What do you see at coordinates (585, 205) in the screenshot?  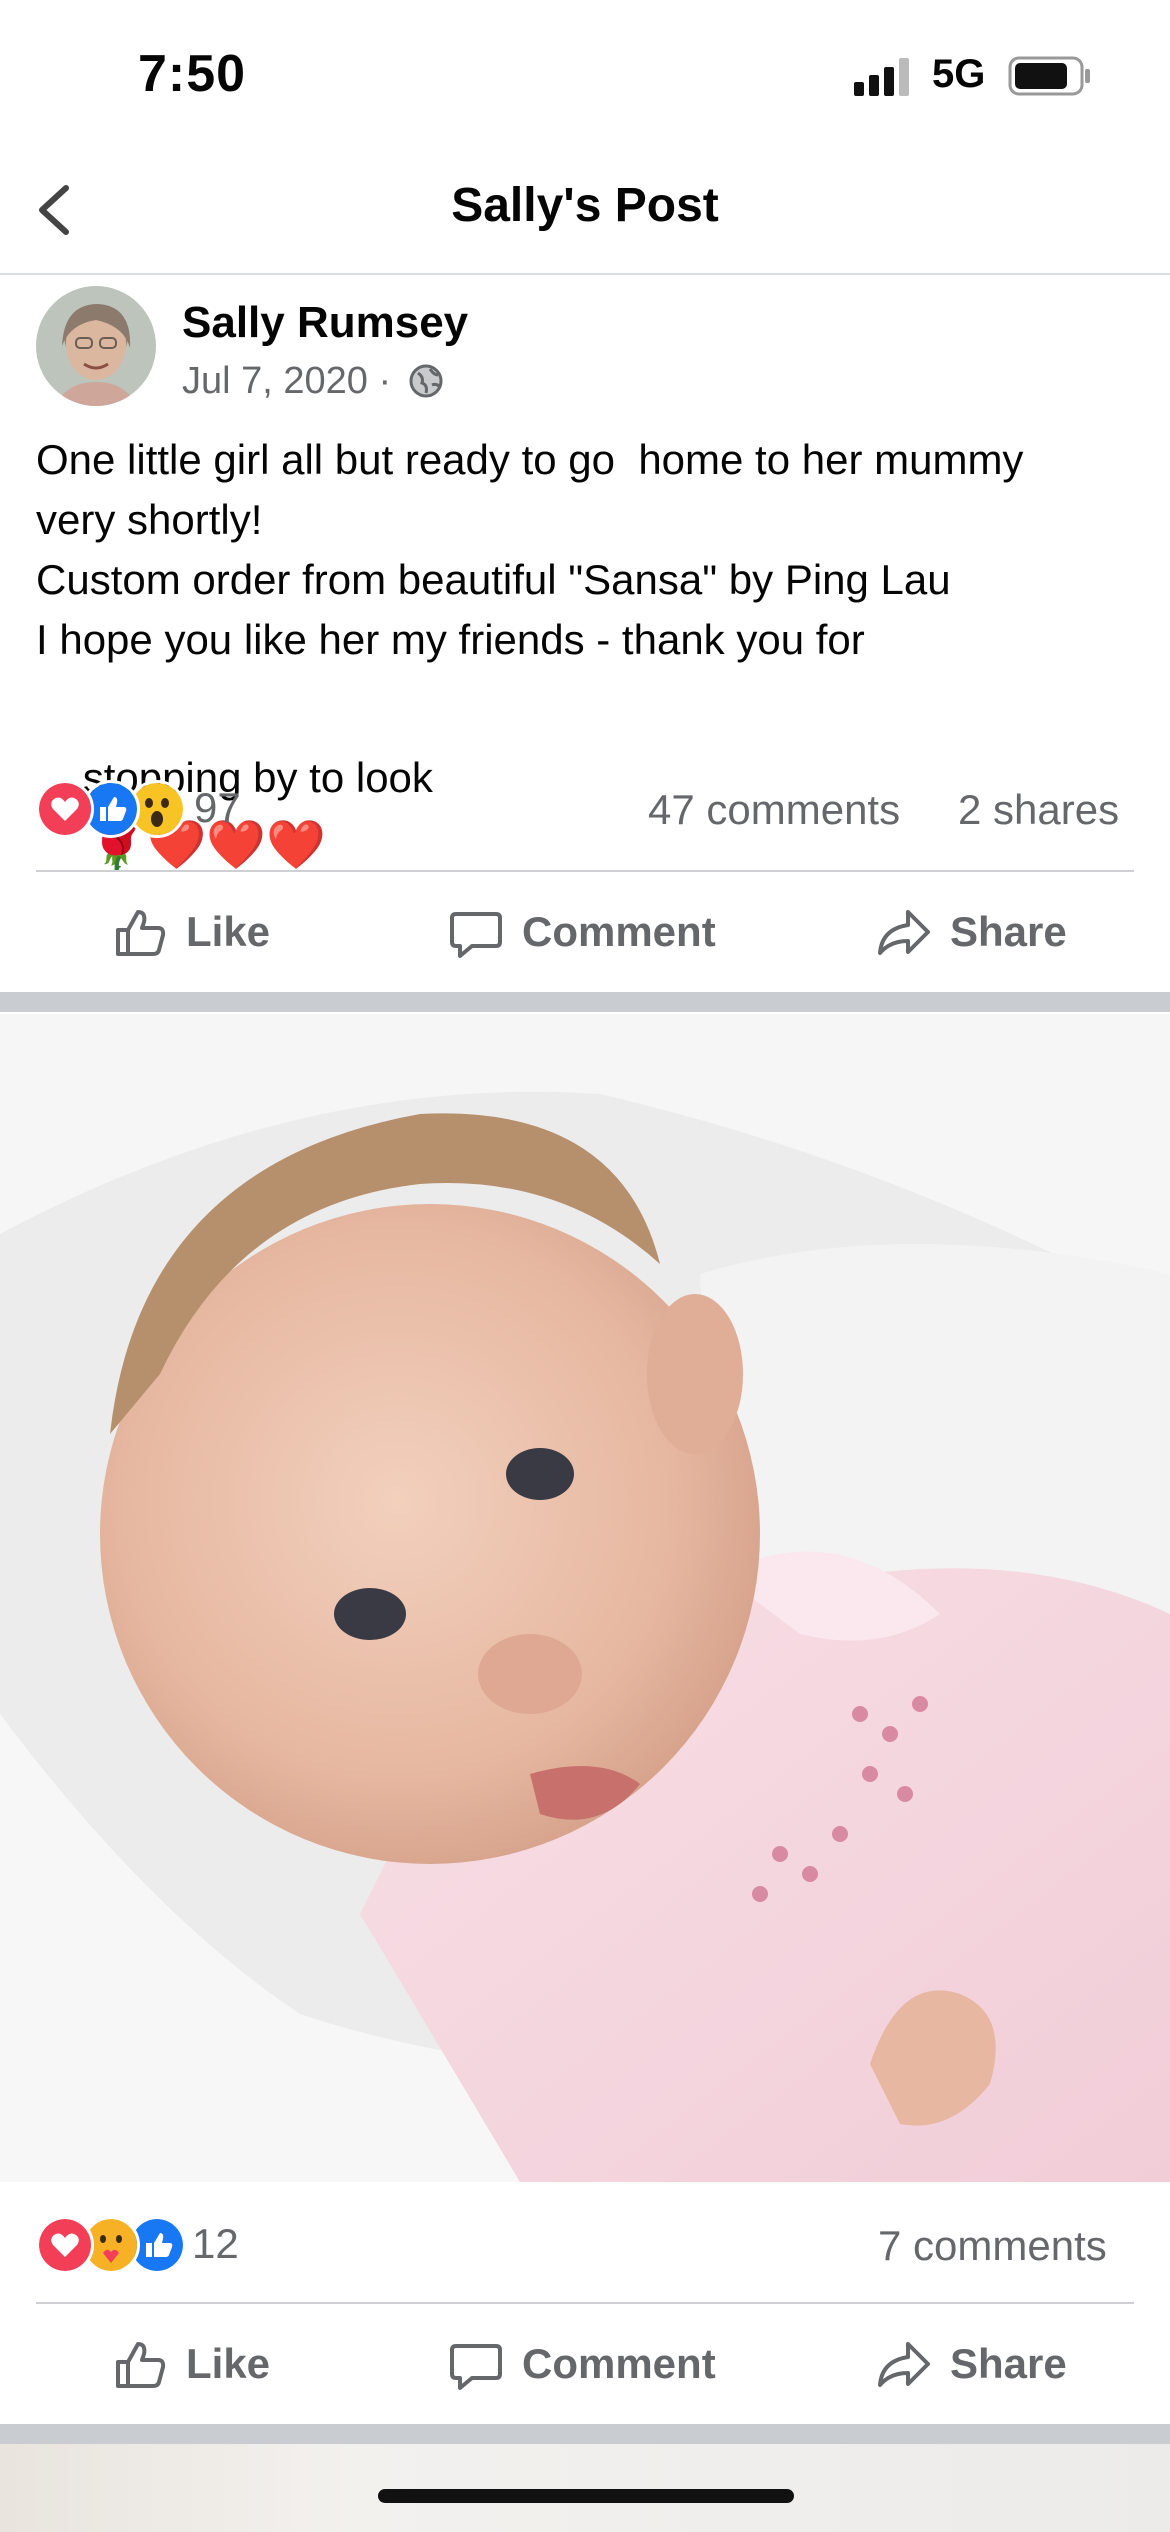 I see `page-title: Sally's Post` at bounding box center [585, 205].